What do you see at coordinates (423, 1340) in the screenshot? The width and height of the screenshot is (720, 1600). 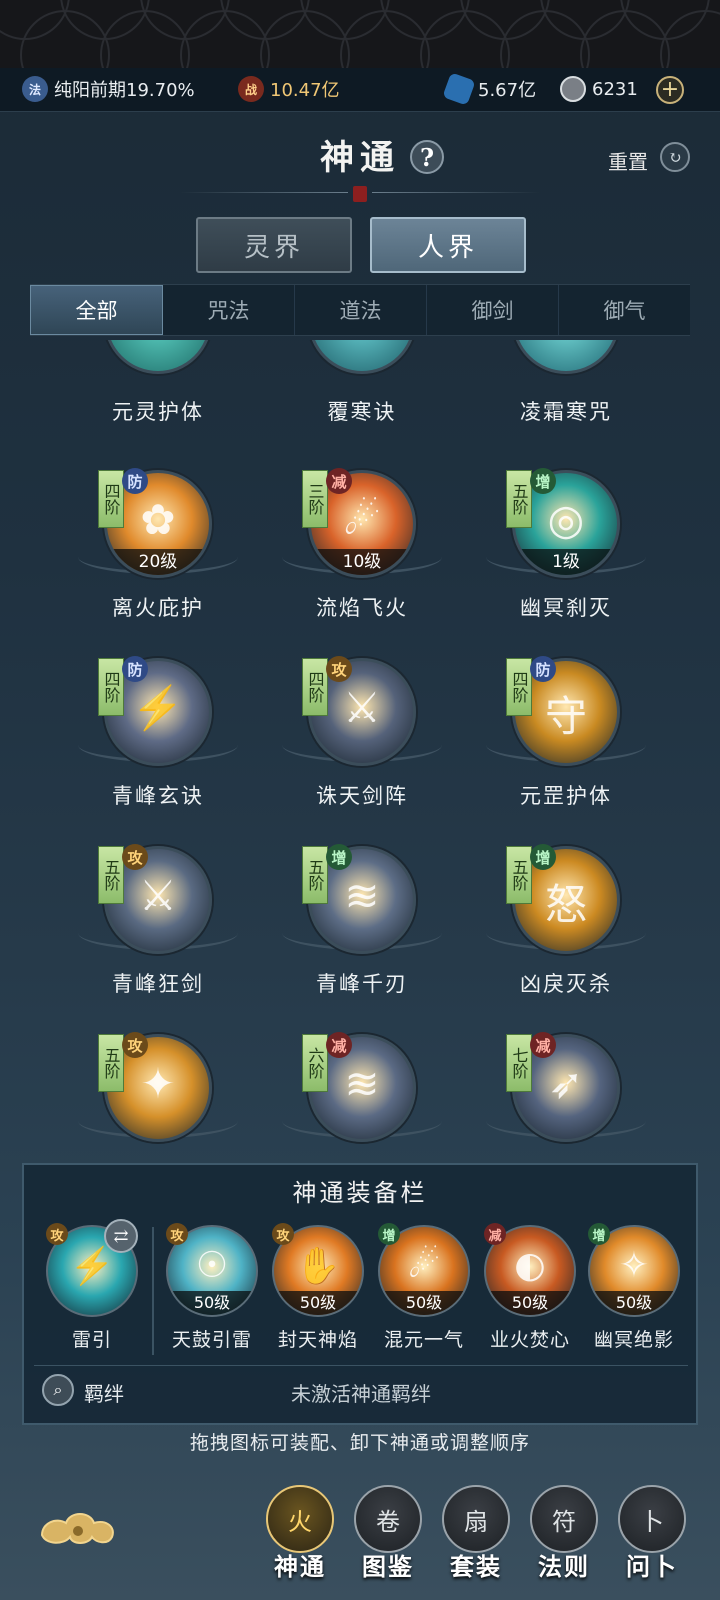 I see `equip-skill-name: 混元一气` at bounding box center [423, 1340].